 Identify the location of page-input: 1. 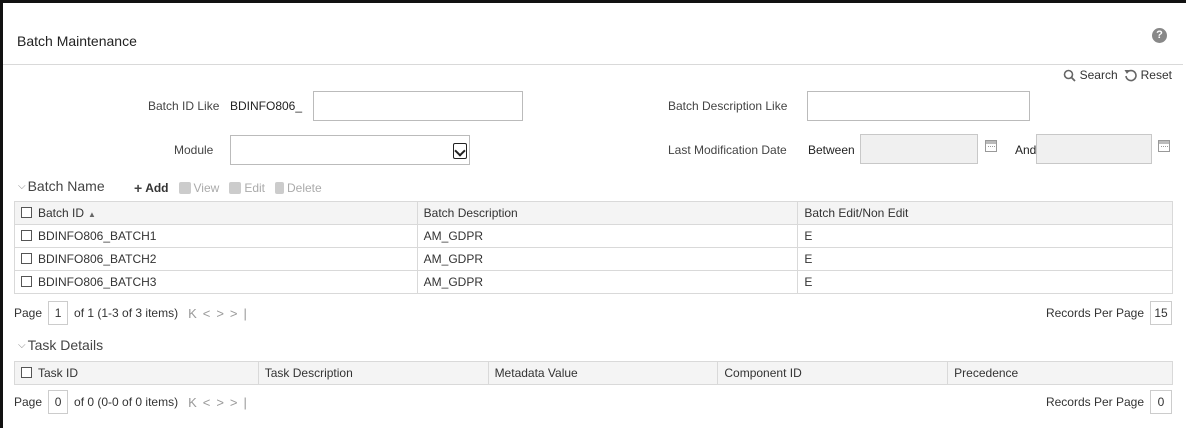
(58, 313).